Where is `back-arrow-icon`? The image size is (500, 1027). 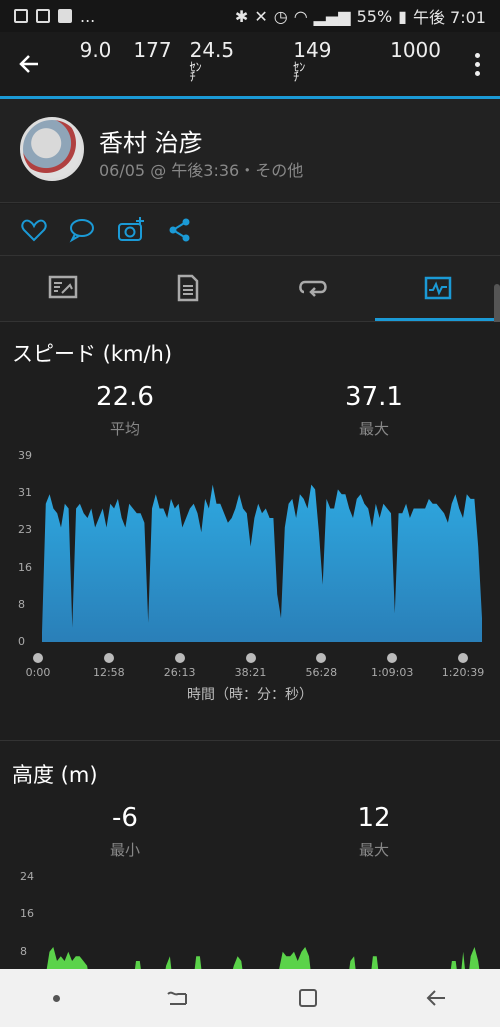
back-arrow-icon is located at coordinates (28, 64).